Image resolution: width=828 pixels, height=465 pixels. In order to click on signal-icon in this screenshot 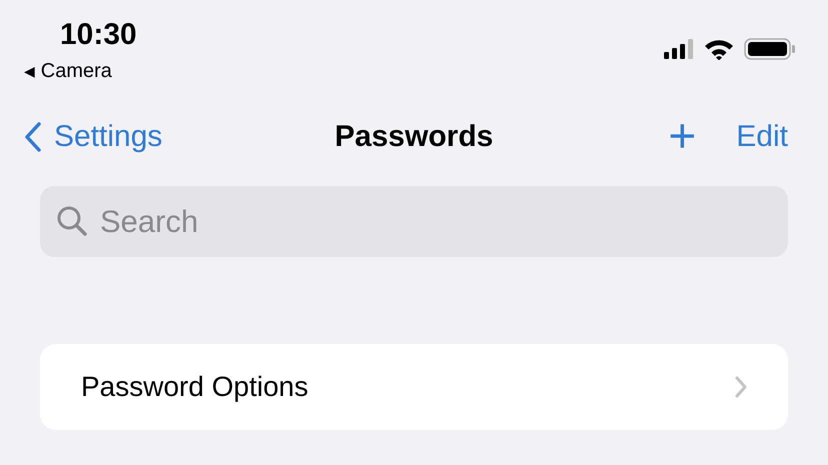, I will do `click(679, 49)`.